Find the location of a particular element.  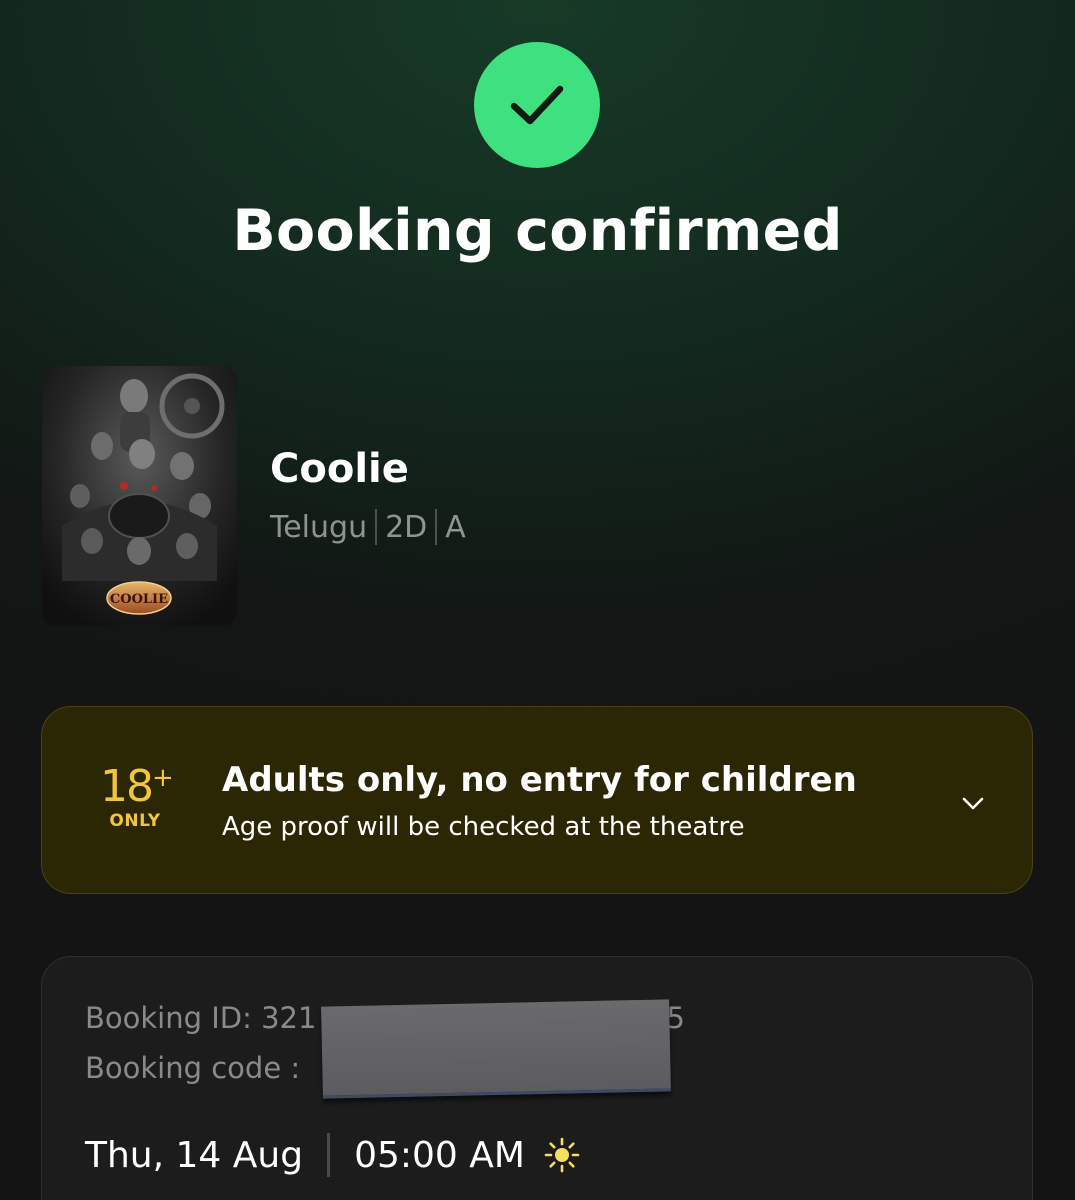

movie-format: 2D is located at coordinates (406, 527).